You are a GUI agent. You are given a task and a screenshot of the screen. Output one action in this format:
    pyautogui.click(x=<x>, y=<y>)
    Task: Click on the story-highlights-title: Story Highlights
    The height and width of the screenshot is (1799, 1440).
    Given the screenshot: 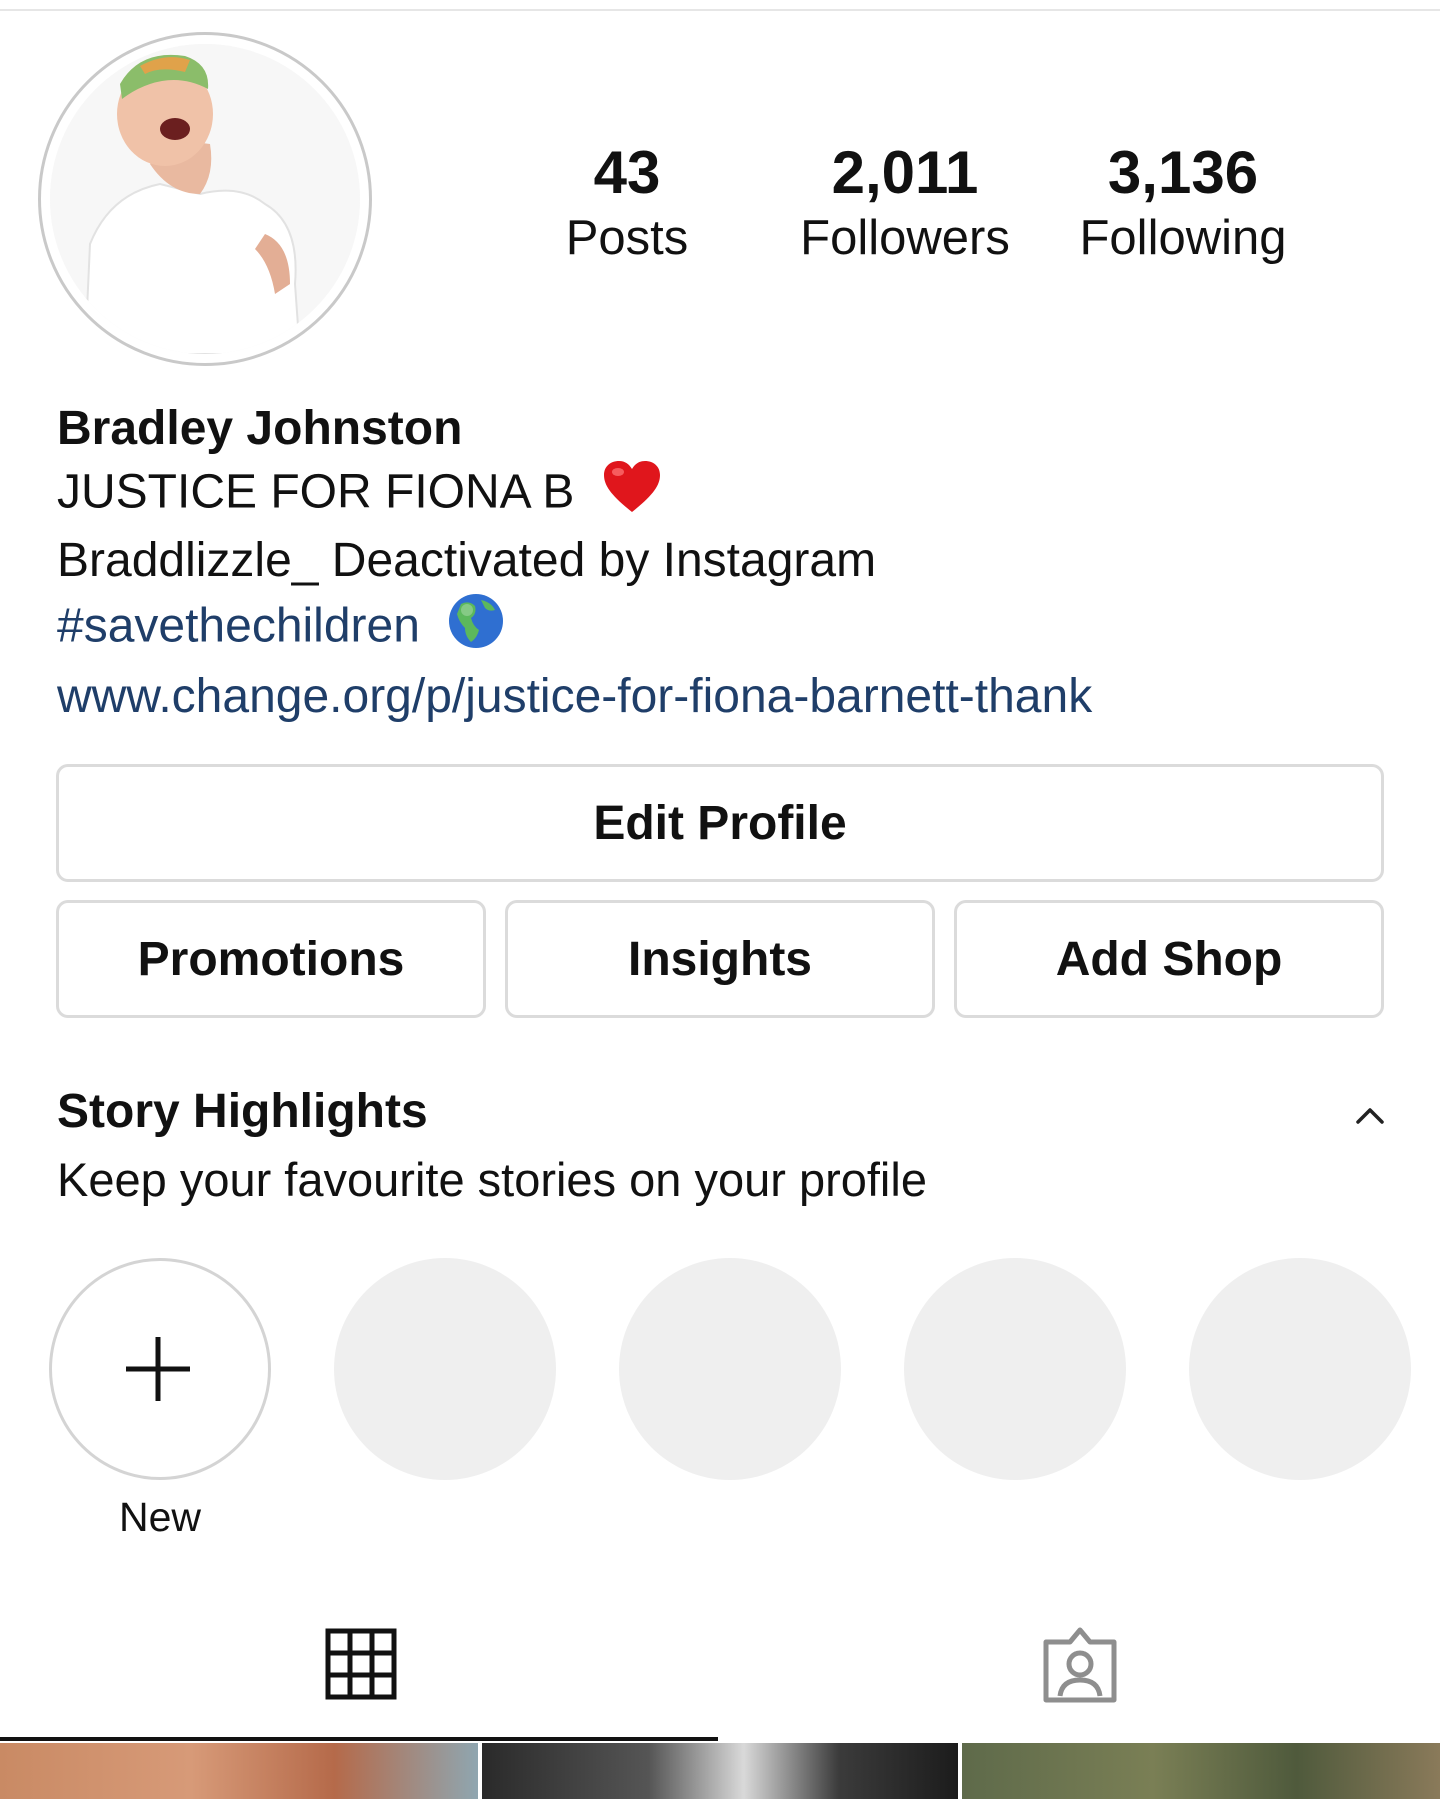 What is the action you would take?
    pyautogui.click(x=242, y=1111)
    